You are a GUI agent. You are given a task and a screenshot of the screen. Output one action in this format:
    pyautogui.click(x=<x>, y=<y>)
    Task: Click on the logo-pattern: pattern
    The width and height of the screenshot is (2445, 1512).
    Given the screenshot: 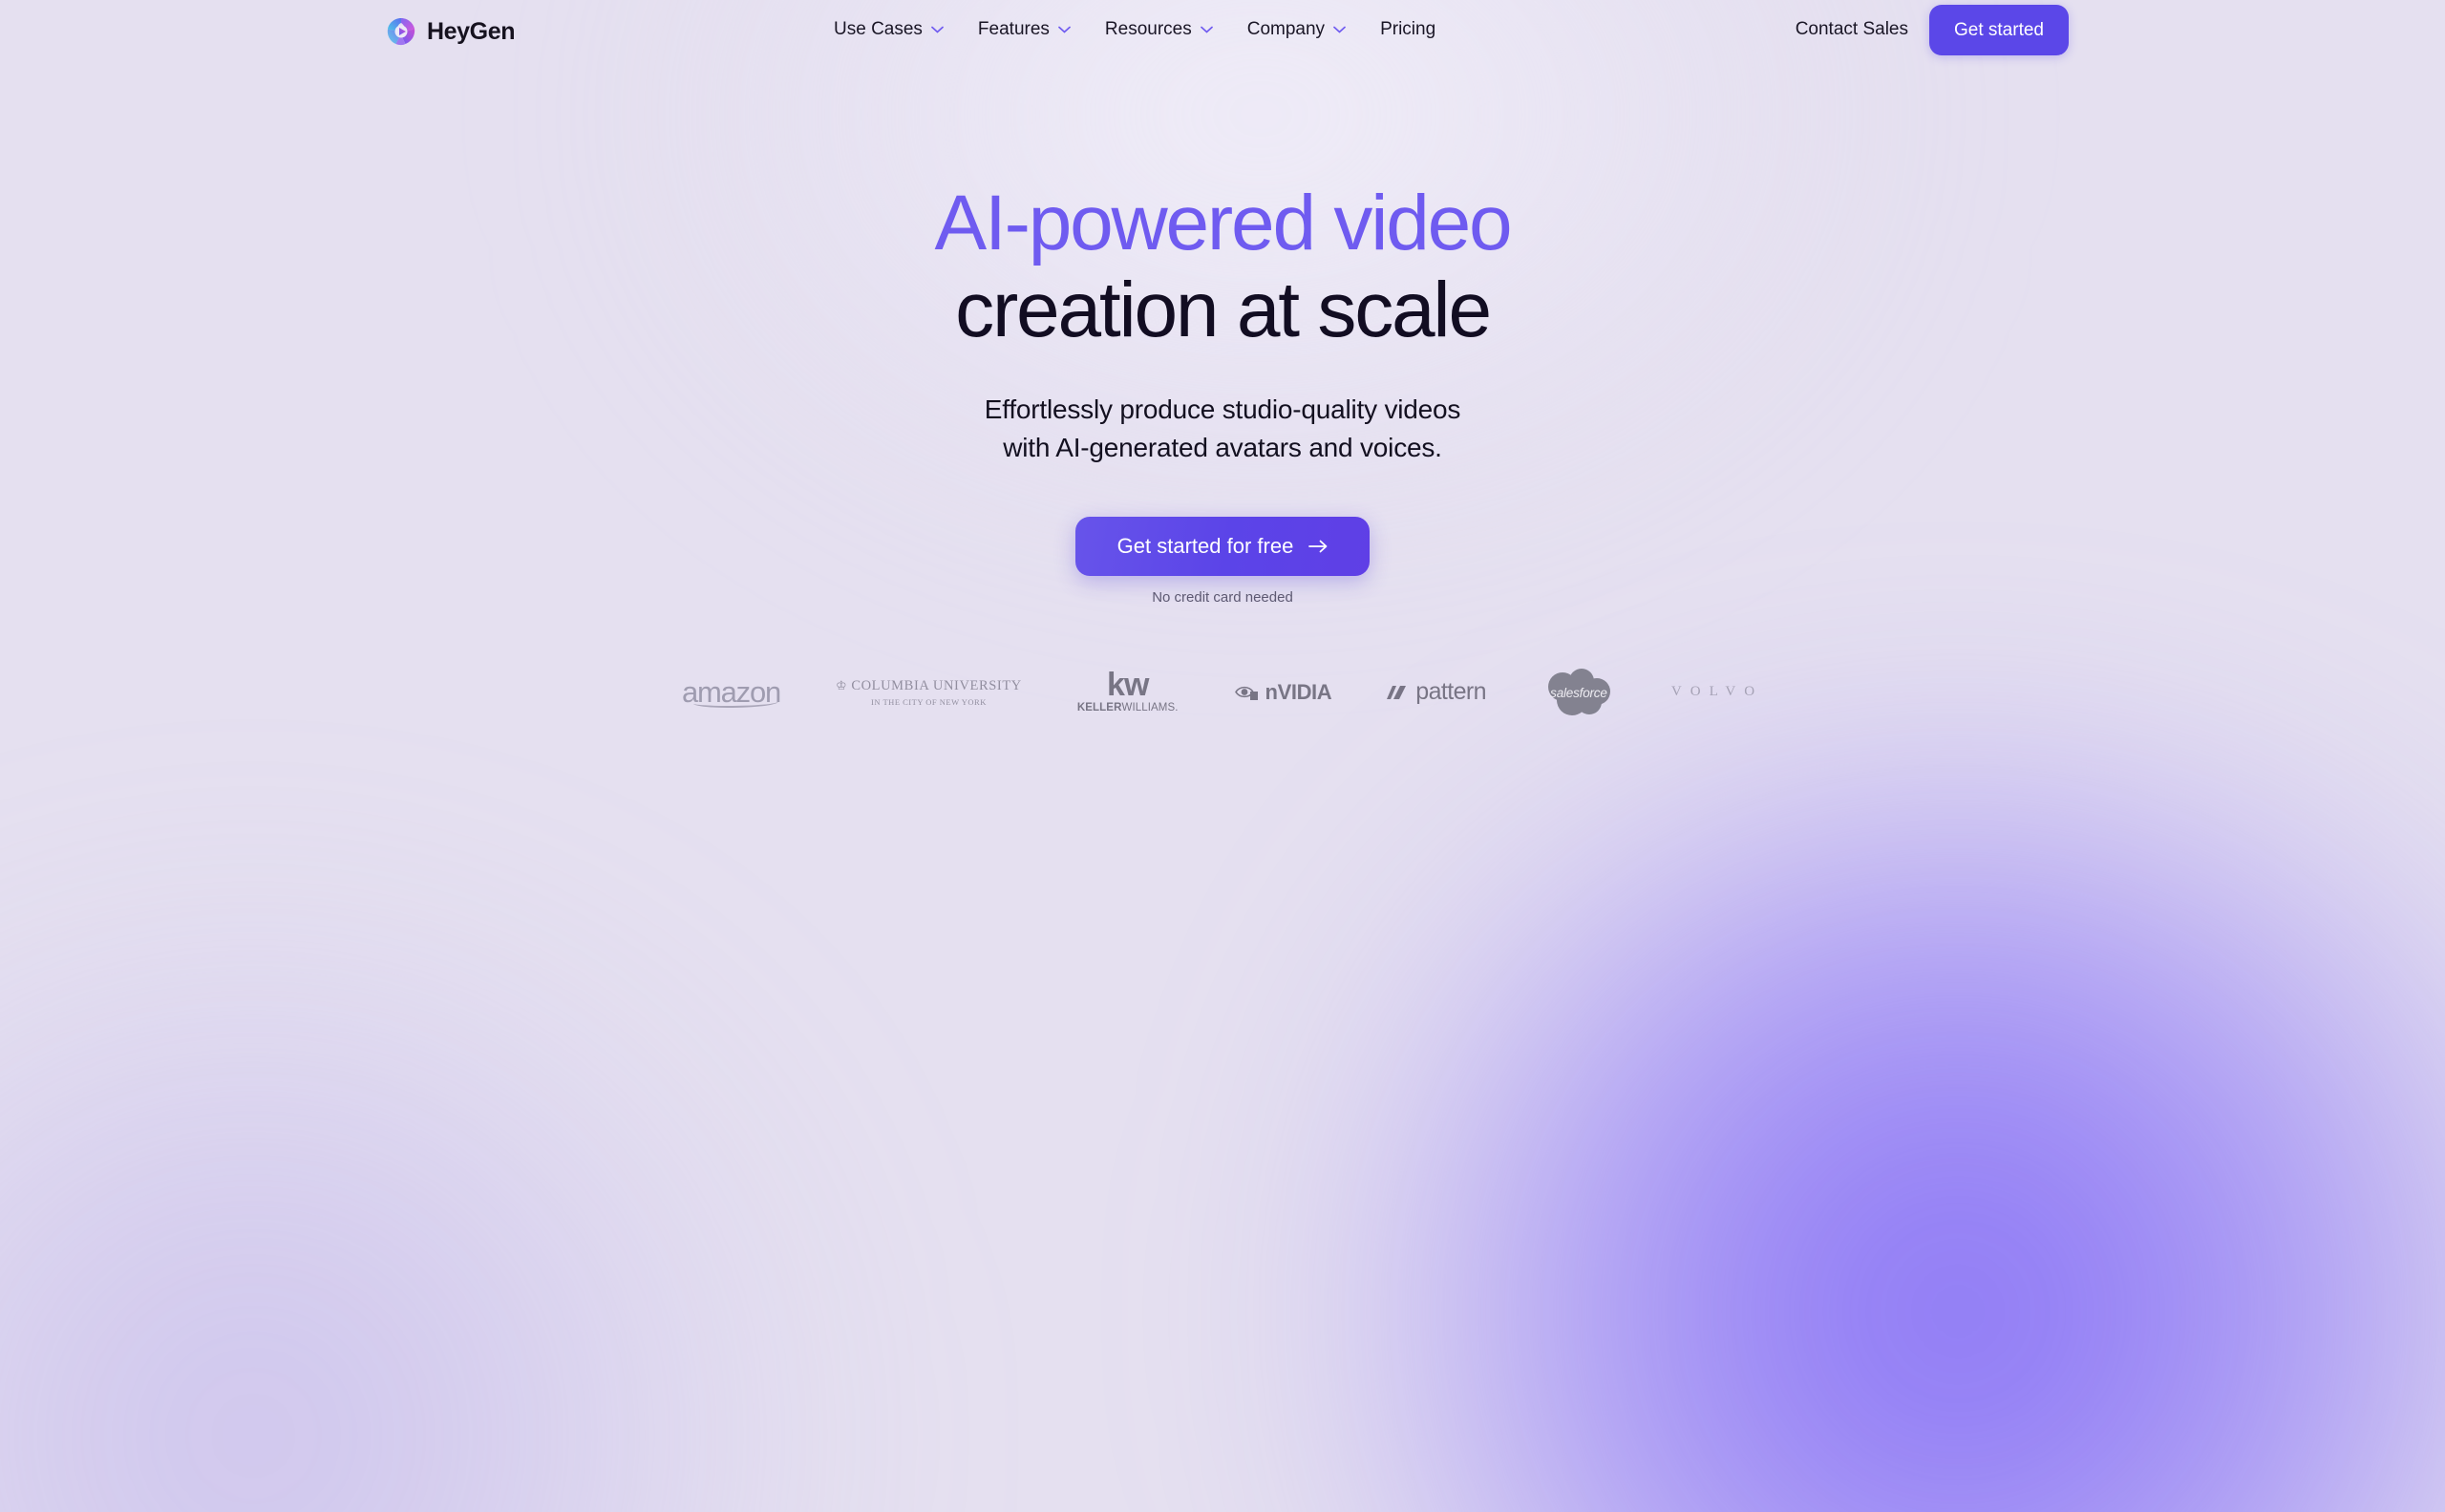 What is the action you would take?
    pyautogui.click(x=1437, y=692)
    